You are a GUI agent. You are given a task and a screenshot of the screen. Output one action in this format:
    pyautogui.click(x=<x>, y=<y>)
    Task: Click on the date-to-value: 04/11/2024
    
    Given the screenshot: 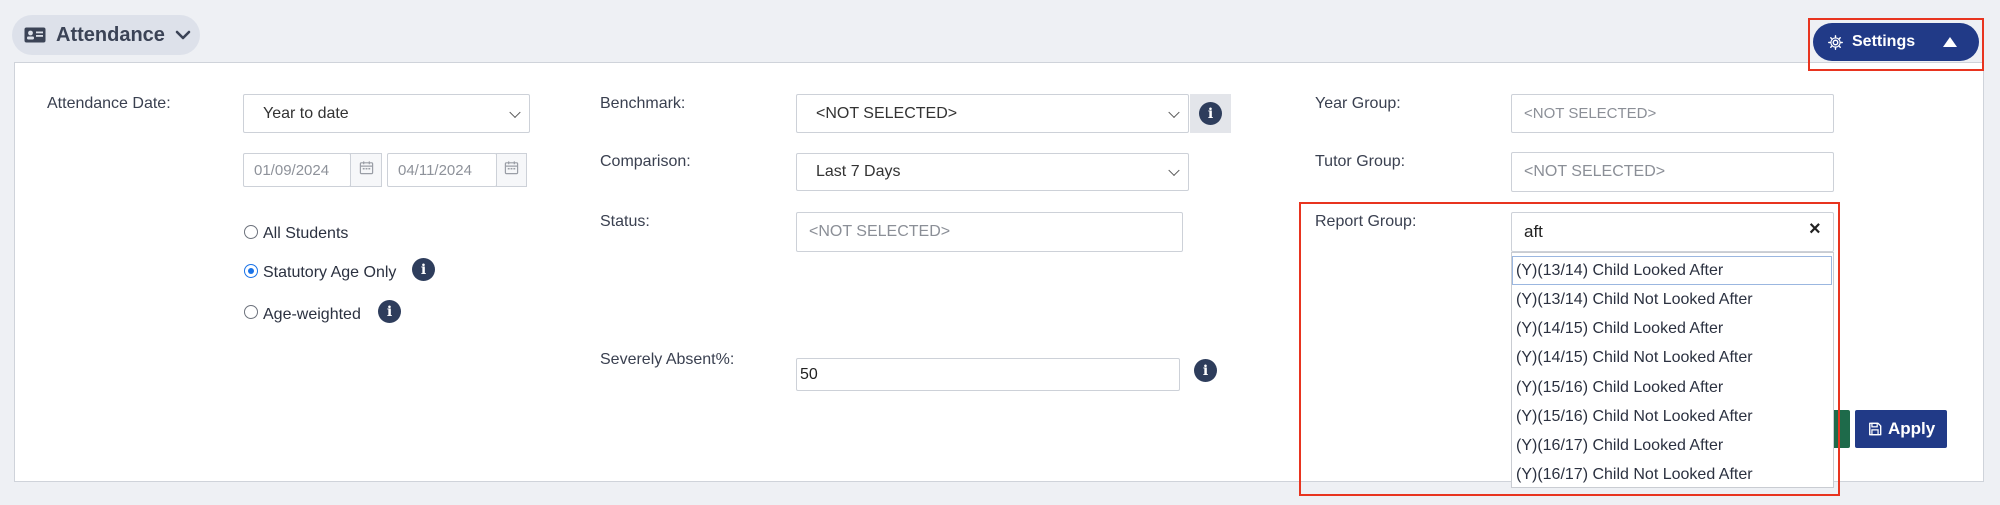 What is the action you would take?
    pyautogui.click(x=435, y=170)
    